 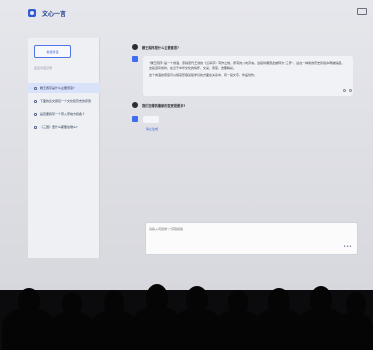 What do you see at coordinates (224, 229) in the screenshot?
I see `chat-input` at bounding box center [224, 229].